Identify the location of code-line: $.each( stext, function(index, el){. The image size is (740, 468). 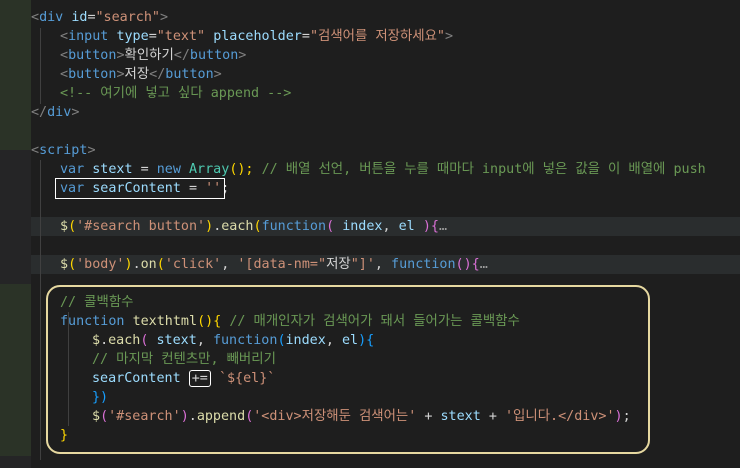
(233, 340).